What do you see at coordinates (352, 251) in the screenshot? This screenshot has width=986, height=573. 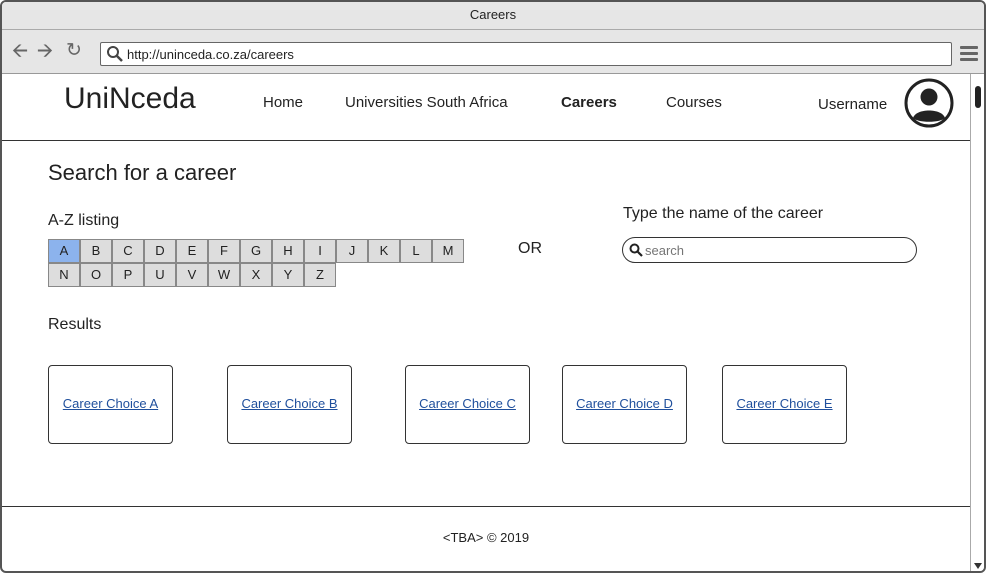 I see `letter-button: J` at bounding box center [352, 251].